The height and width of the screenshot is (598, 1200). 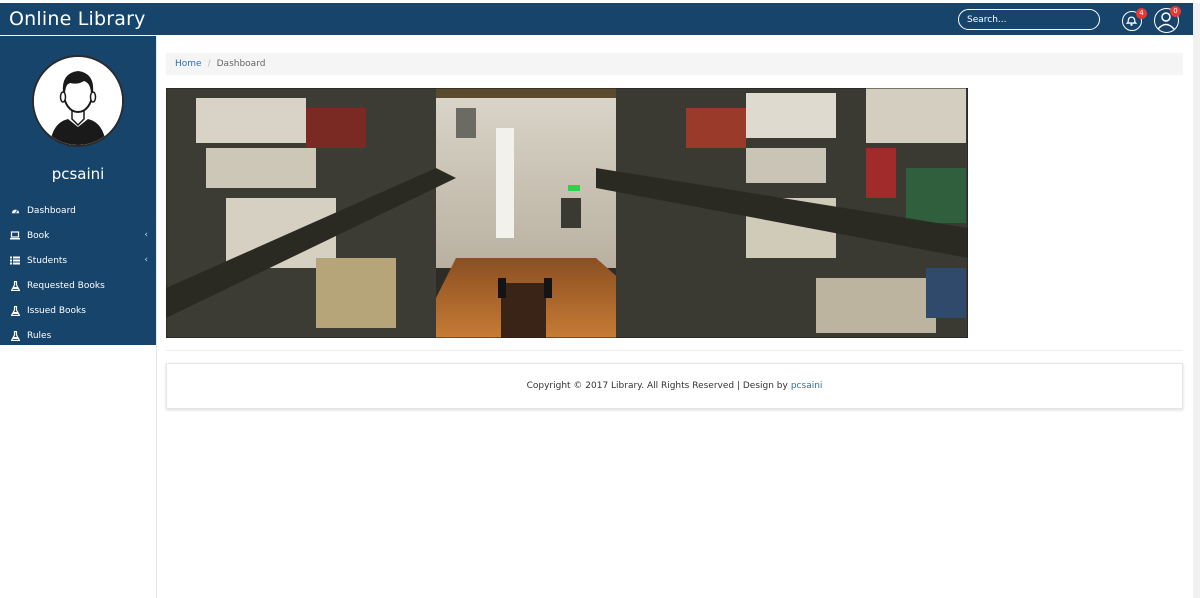 I want to click on sidebar-item-label: Rules, so click(x=39, y=335).